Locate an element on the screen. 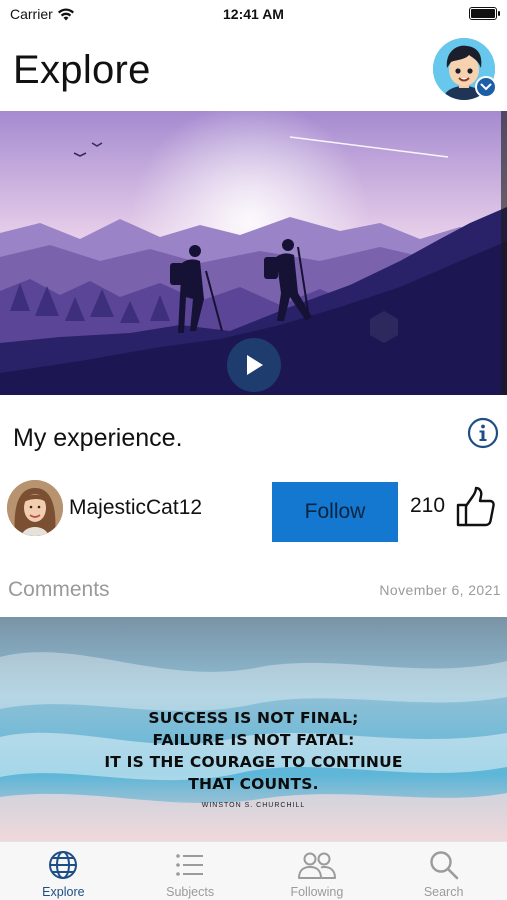  author-avatar is located at coordinates (35, 508).